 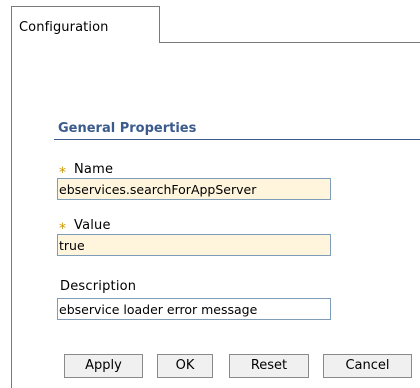 What do you see at coordinates (64, 27) in the screenshot?
I see `tab-configuration-label: Configuration` at bounding box center [64, 27].